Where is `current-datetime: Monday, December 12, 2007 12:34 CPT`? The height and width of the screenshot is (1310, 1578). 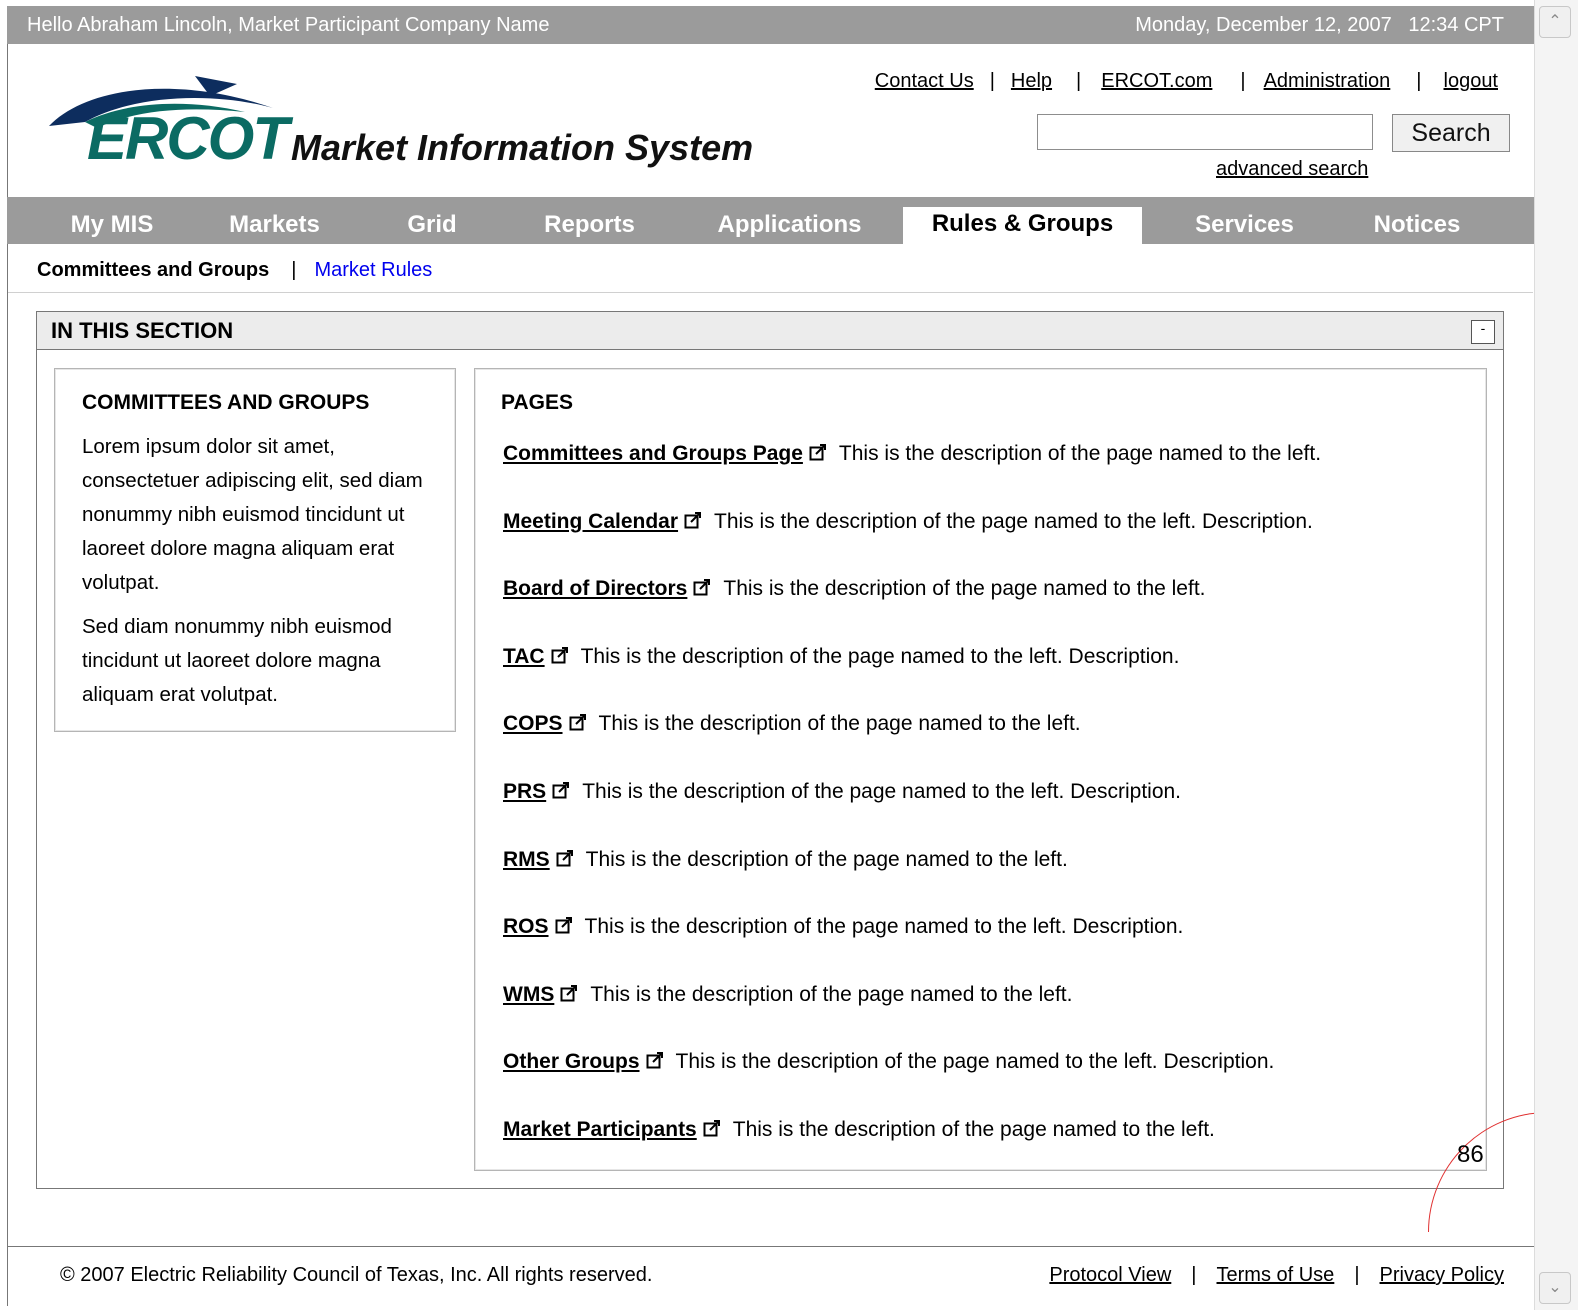 current-datetime: Monday, December 12, 2007 12:34 CPT is located at coordinates (1319, 25).